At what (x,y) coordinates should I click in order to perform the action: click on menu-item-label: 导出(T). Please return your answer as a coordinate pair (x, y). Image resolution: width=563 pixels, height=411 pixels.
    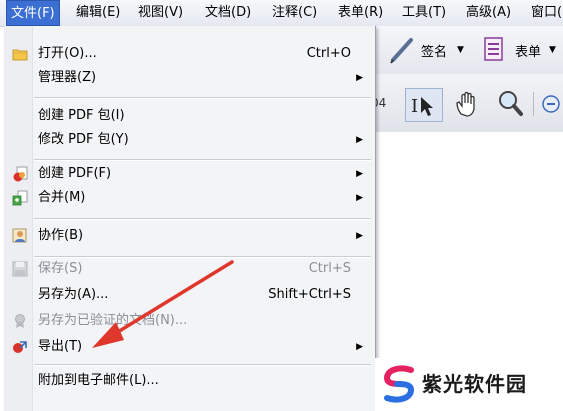
    Looking at the image, I should click on (60, 346).